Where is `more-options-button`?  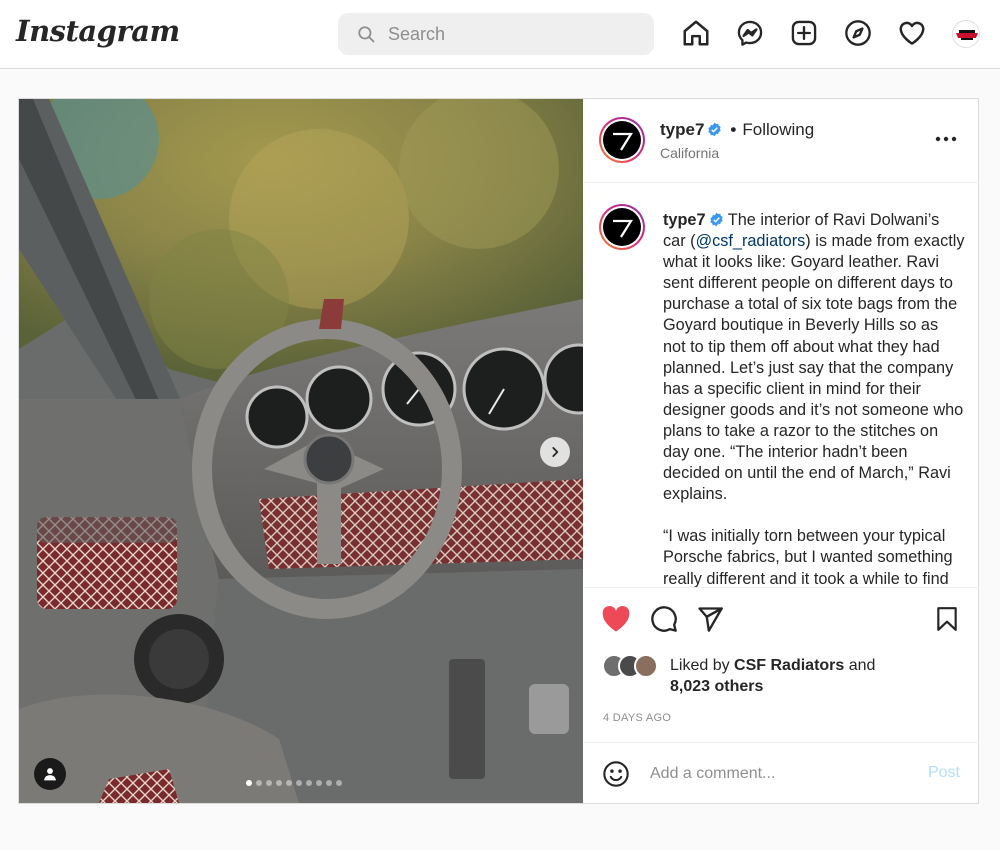
more-options-button is located at coordinates (946, 138).